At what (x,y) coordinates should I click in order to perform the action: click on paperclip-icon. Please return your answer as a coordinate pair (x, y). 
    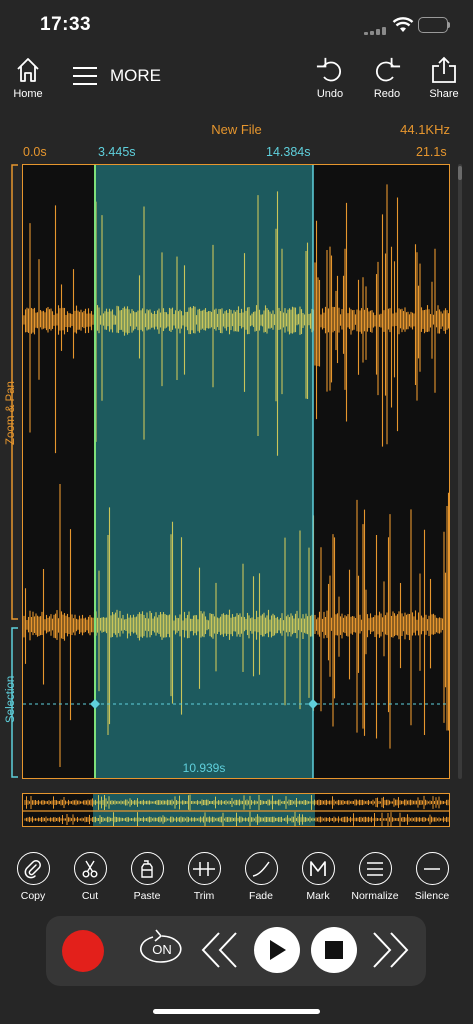
    Looking at the image, I should click on (32, 868).